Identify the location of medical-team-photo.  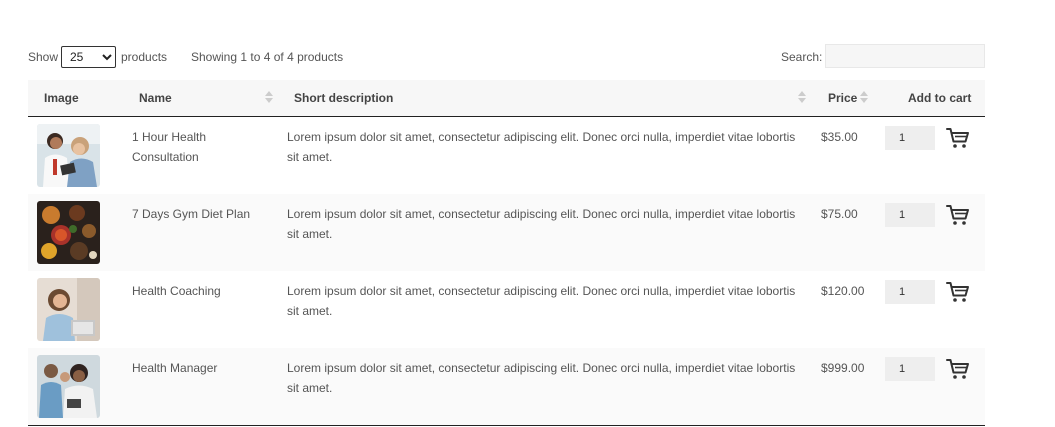
(68, 386).